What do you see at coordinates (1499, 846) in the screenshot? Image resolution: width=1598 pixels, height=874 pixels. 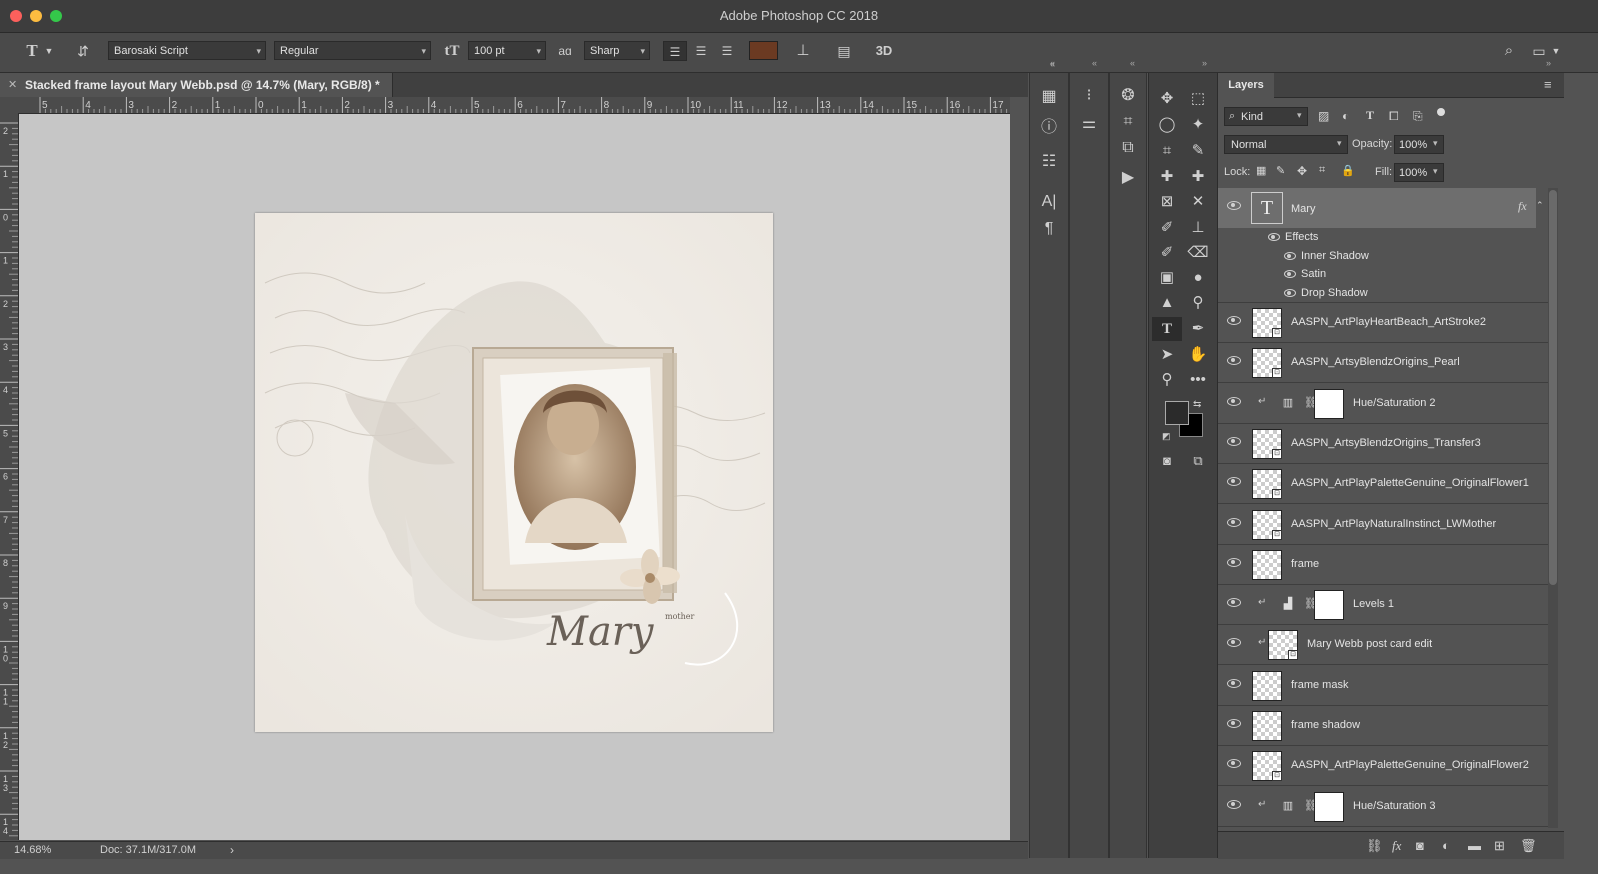 I see `new-layer-icon: ⊞` at bounding box center [1499, 846].